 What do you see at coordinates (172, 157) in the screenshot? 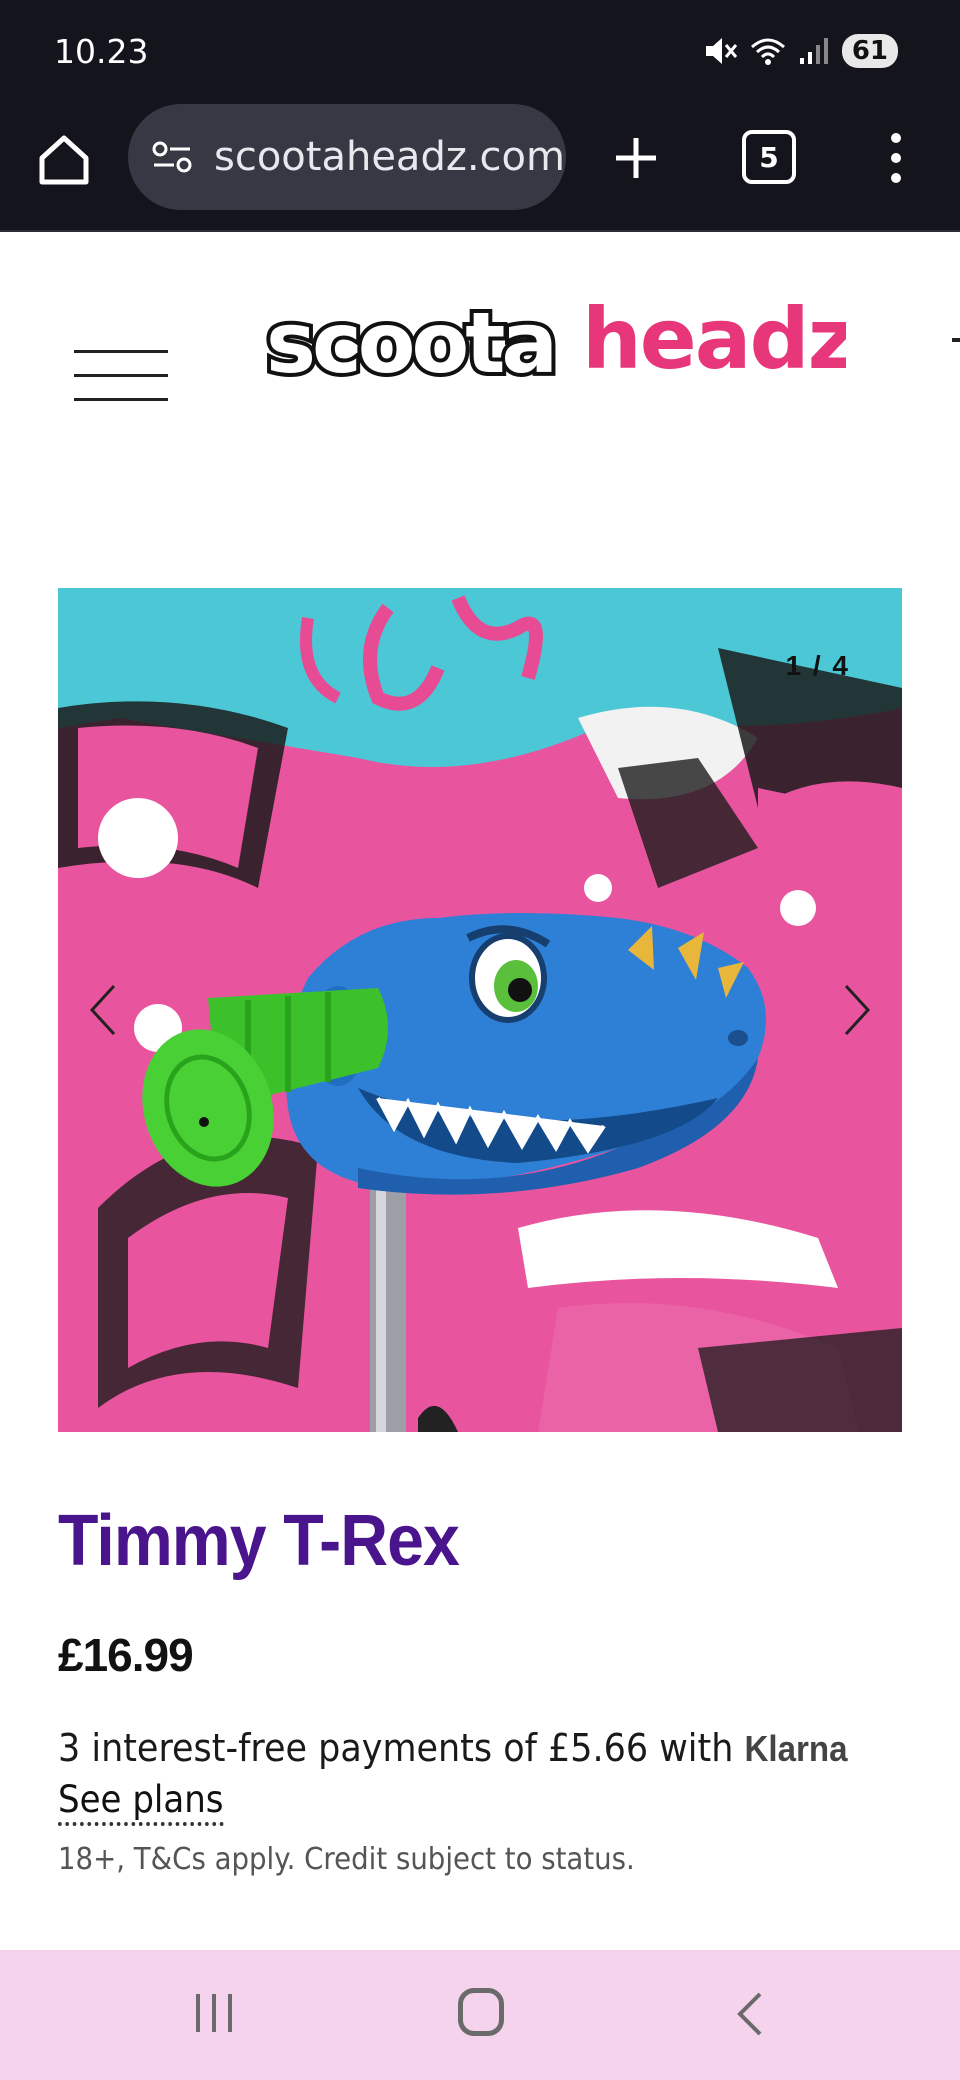
I see `site-settings-icon` at bounding box center [172, 157].